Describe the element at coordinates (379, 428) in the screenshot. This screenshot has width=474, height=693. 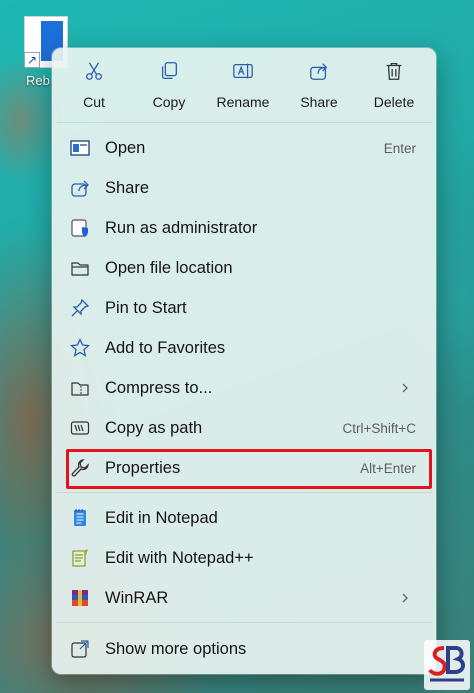
I see `menu-item-shortcut: Ctrl+Shift+C` at that location.